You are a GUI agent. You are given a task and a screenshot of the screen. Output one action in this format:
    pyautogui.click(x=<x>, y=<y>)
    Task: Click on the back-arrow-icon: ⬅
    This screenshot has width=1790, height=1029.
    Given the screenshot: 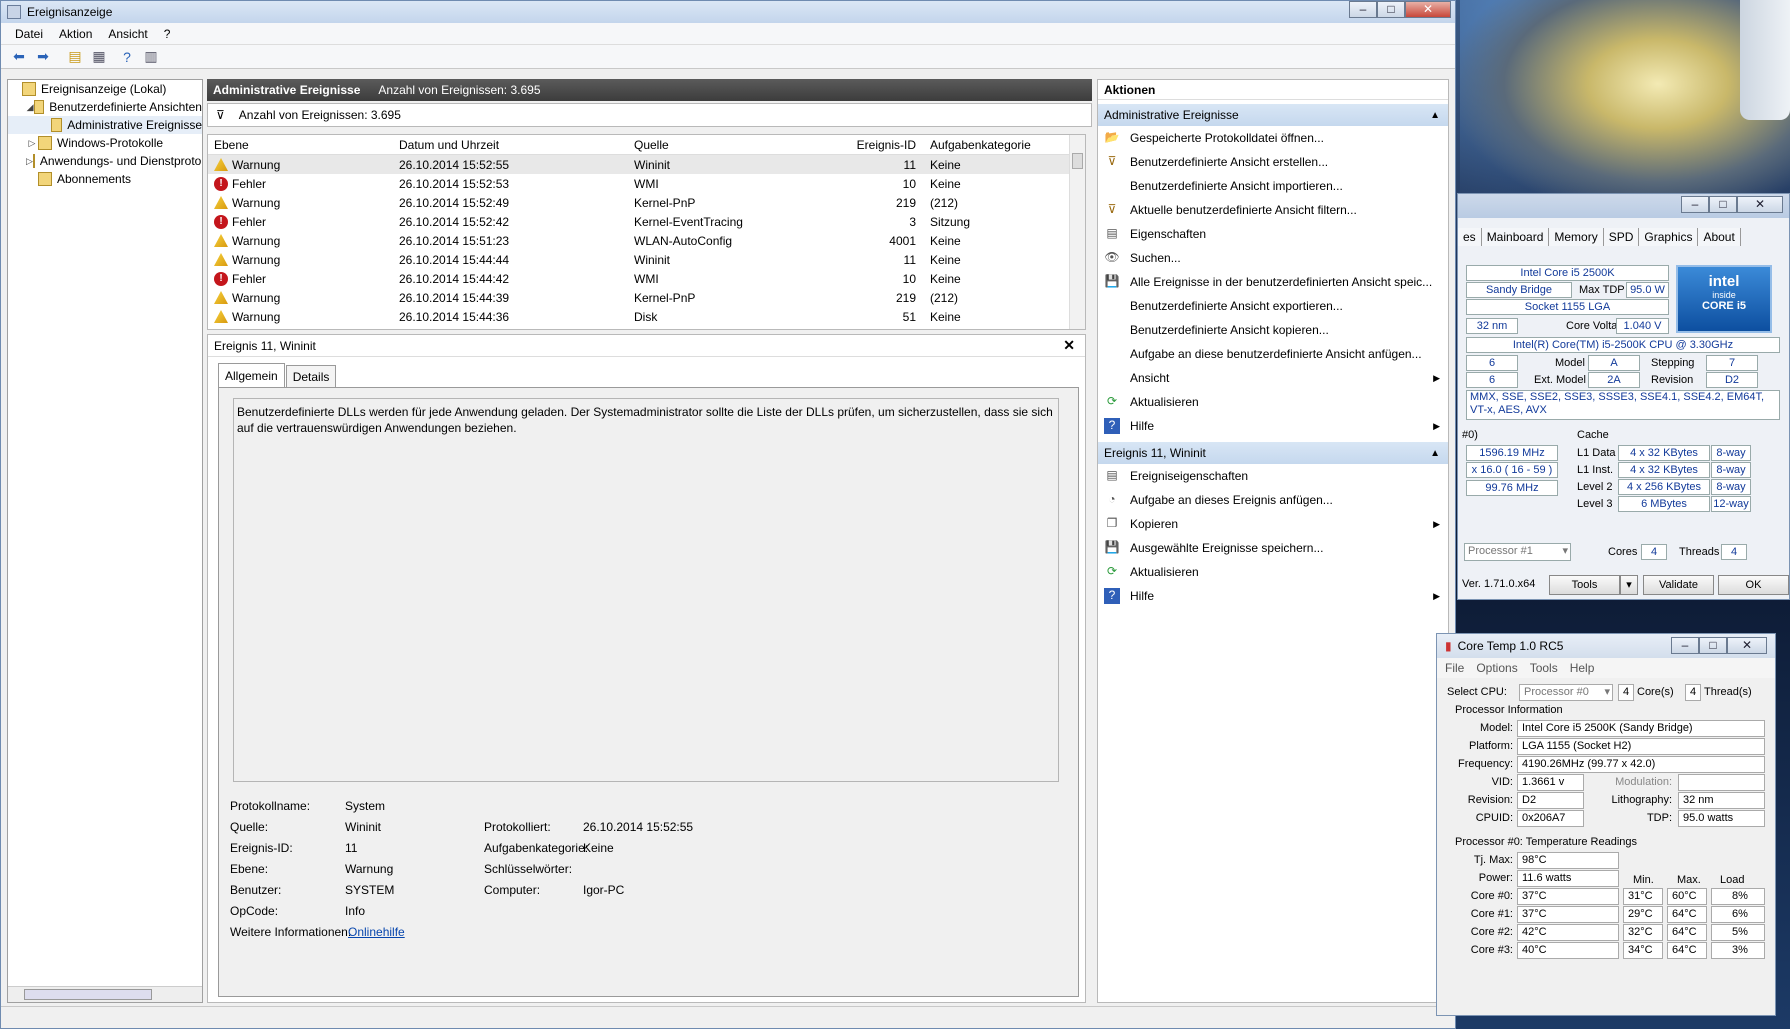 What is the action you would take?
    pyautogui.click(x=19, y=57)
    